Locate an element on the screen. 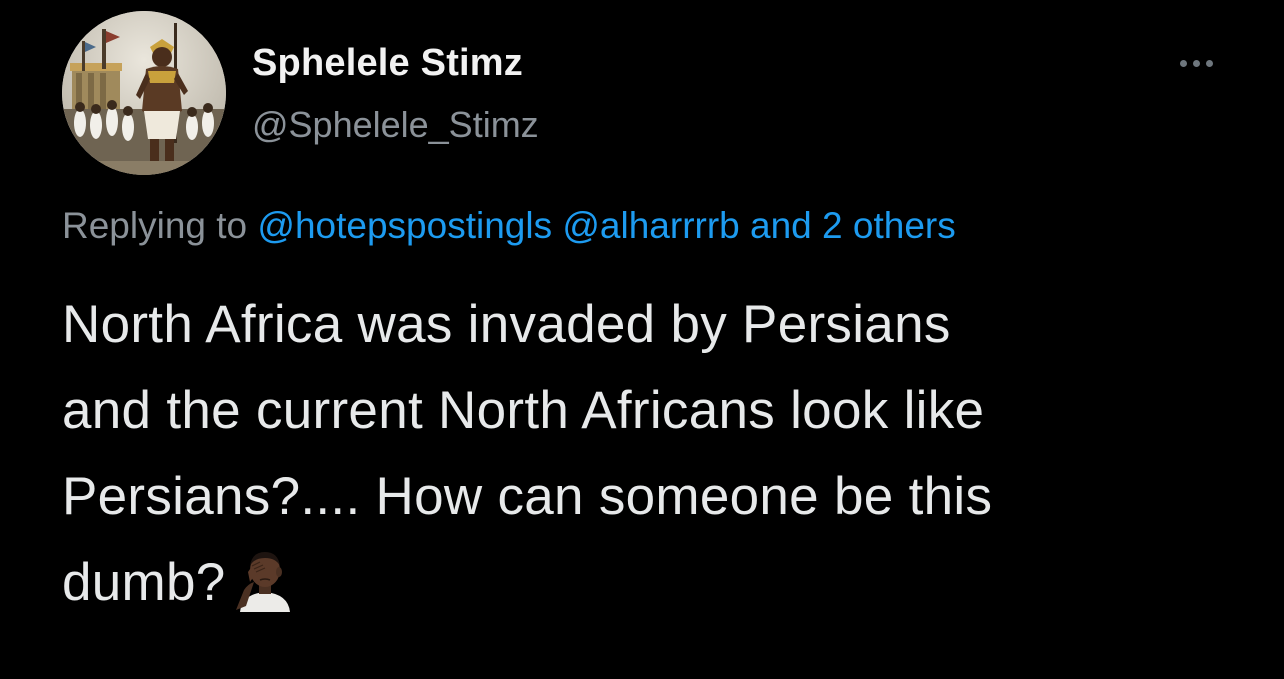  mention-link: @alharrrrb is located at coordinates (650, 225).